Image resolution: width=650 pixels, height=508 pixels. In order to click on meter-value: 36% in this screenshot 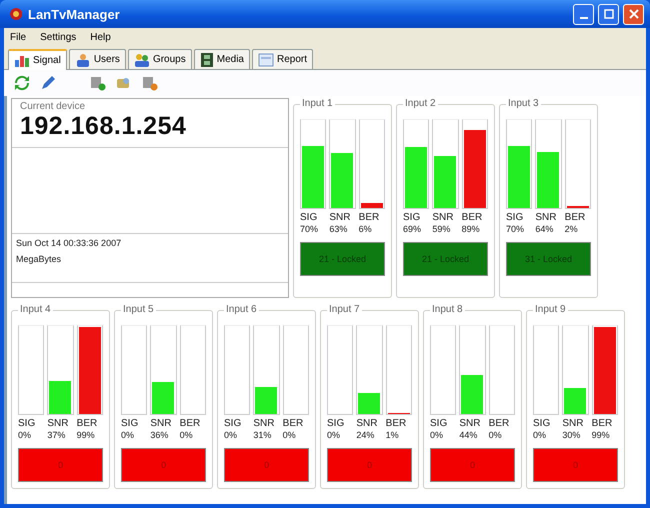, I will do `click(160, 435)`.